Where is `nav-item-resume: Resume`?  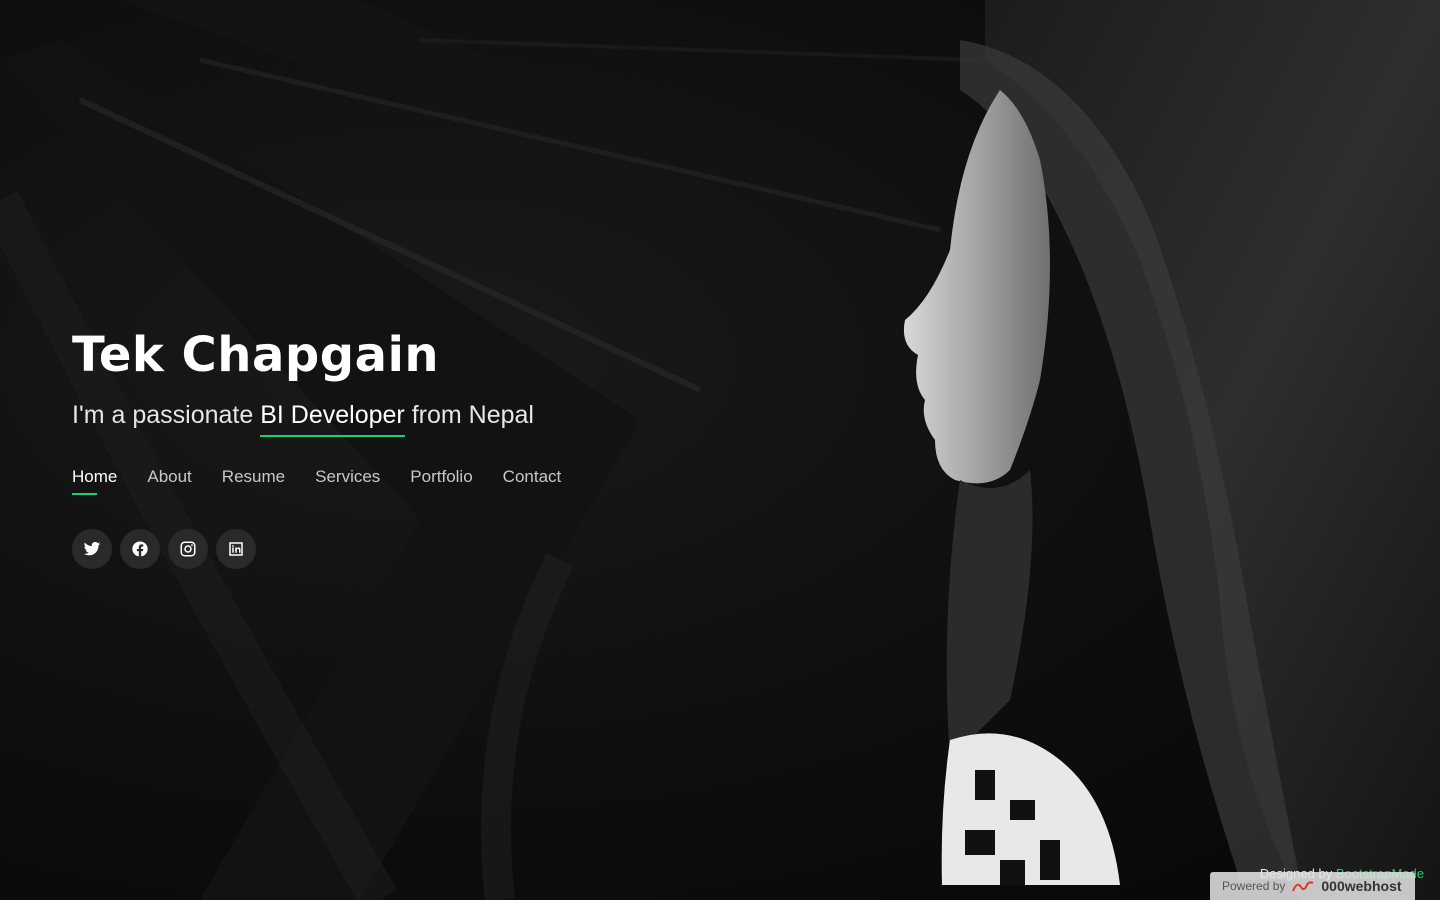
nav-item-resume: Resume is located at coordinates (253, 481).